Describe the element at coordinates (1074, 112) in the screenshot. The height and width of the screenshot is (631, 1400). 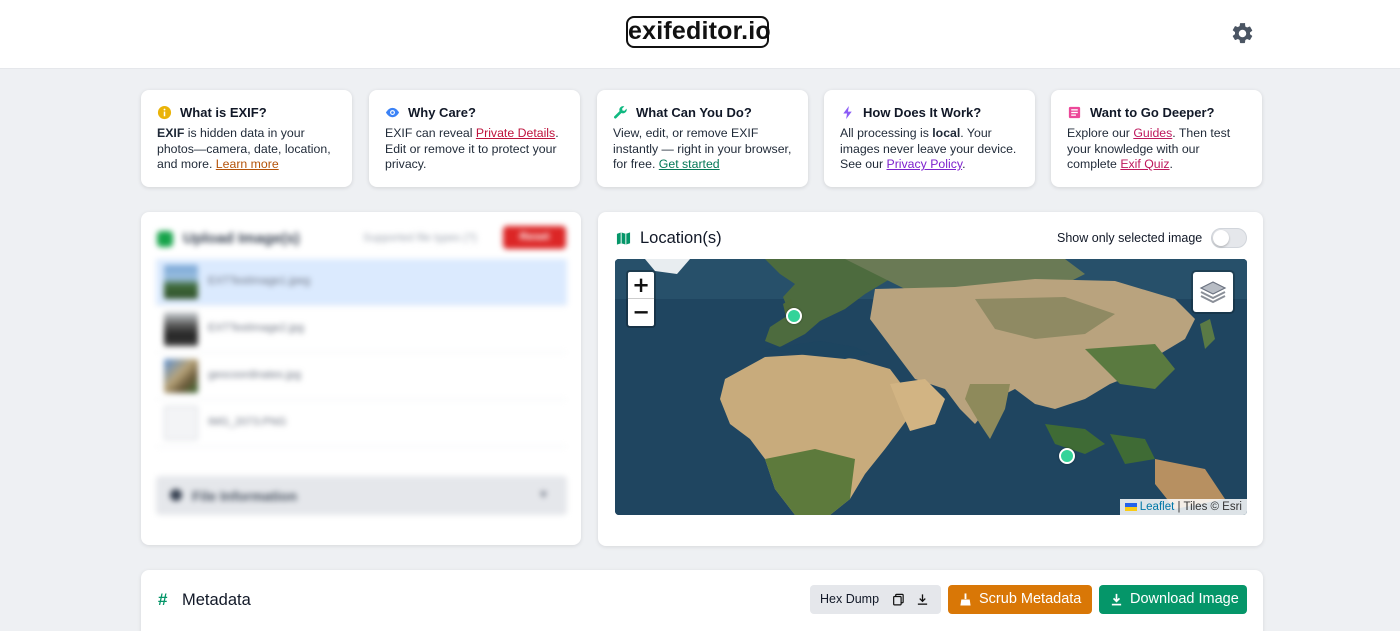
I see `book-icon` at that location.